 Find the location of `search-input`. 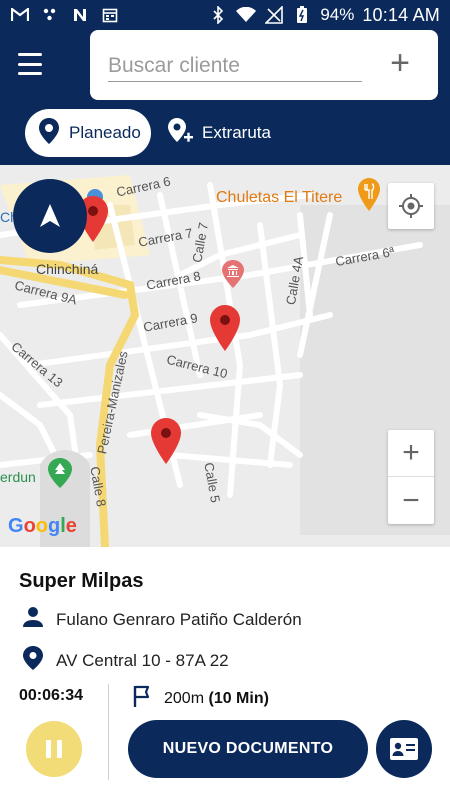

search-input is located at coordinates (235, 66).